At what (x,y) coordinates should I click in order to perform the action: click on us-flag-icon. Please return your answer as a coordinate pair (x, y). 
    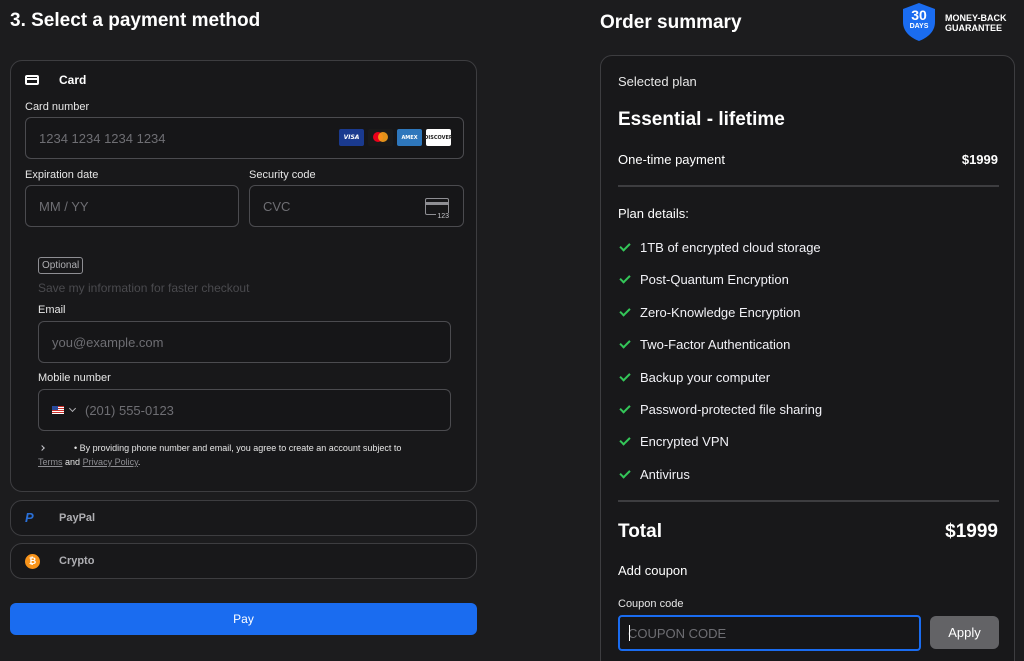
    Looking at the image, I should click on (58, 410).